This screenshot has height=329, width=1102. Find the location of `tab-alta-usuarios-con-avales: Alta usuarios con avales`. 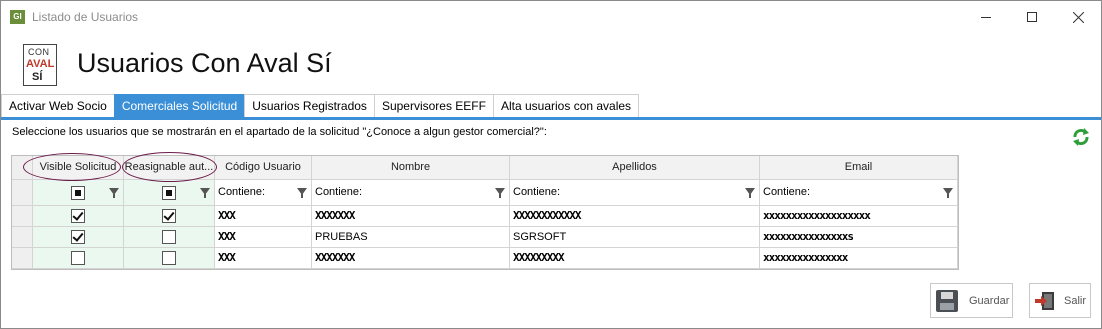

tab-alta-usuarios-con-avales: Alta usuarios con avales is located at coordinates (566, 106).